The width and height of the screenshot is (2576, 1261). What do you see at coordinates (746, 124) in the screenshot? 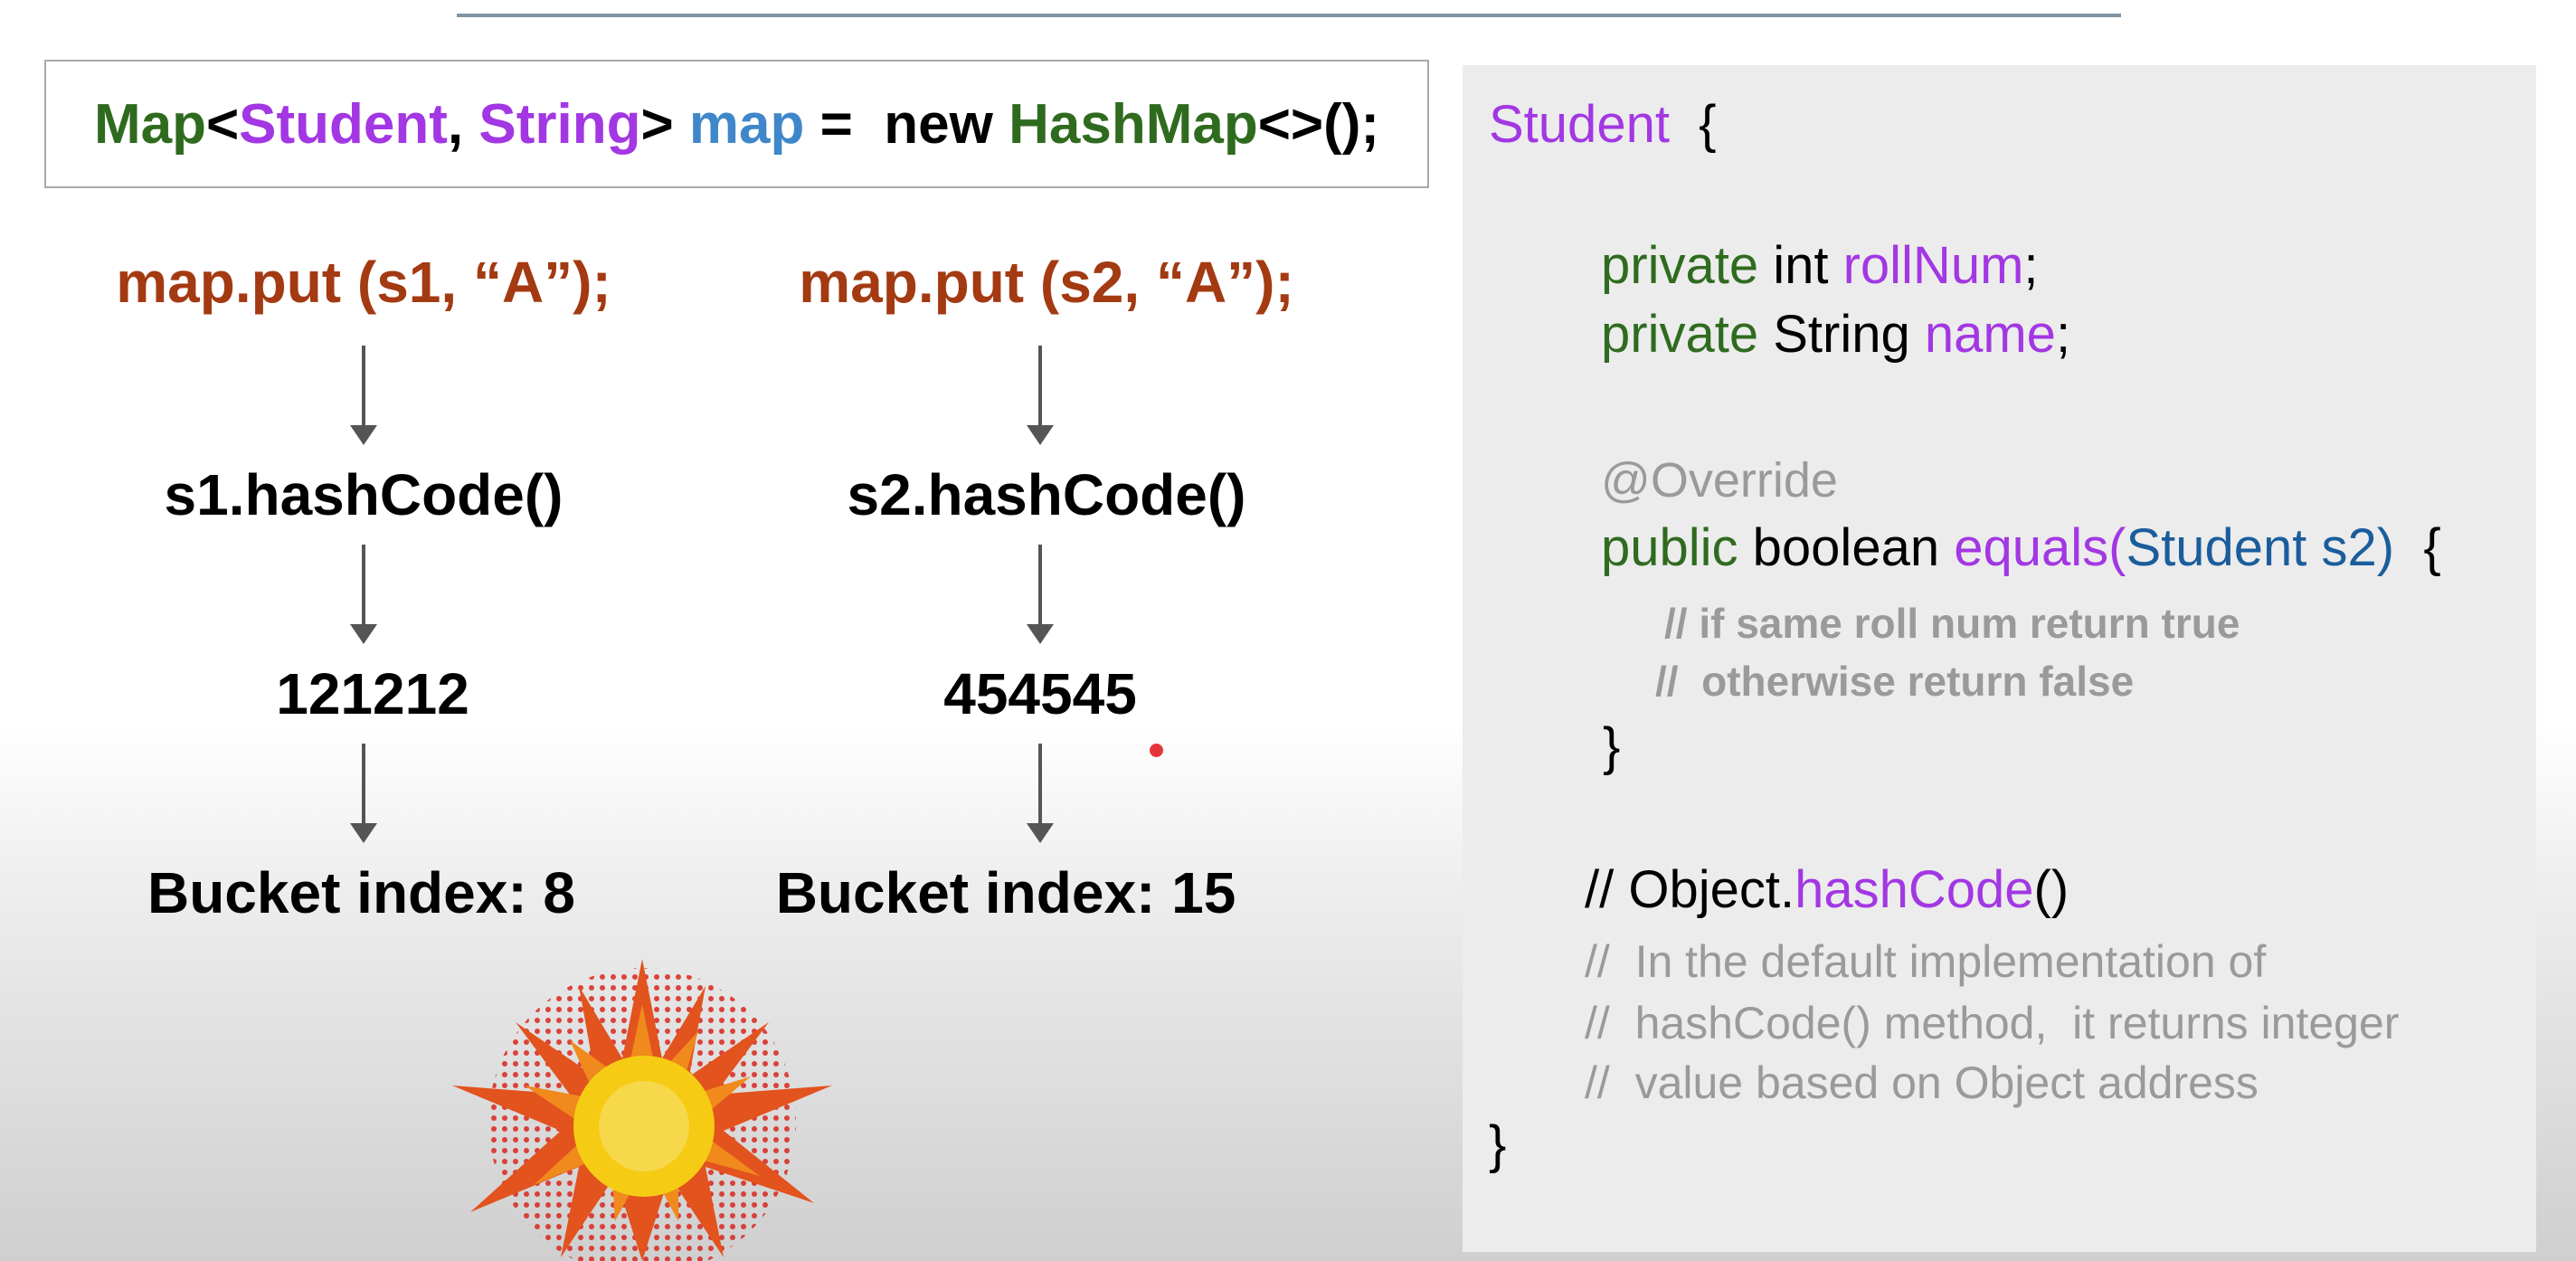
I see `map-variable: map` at bounding box center [746, 124].